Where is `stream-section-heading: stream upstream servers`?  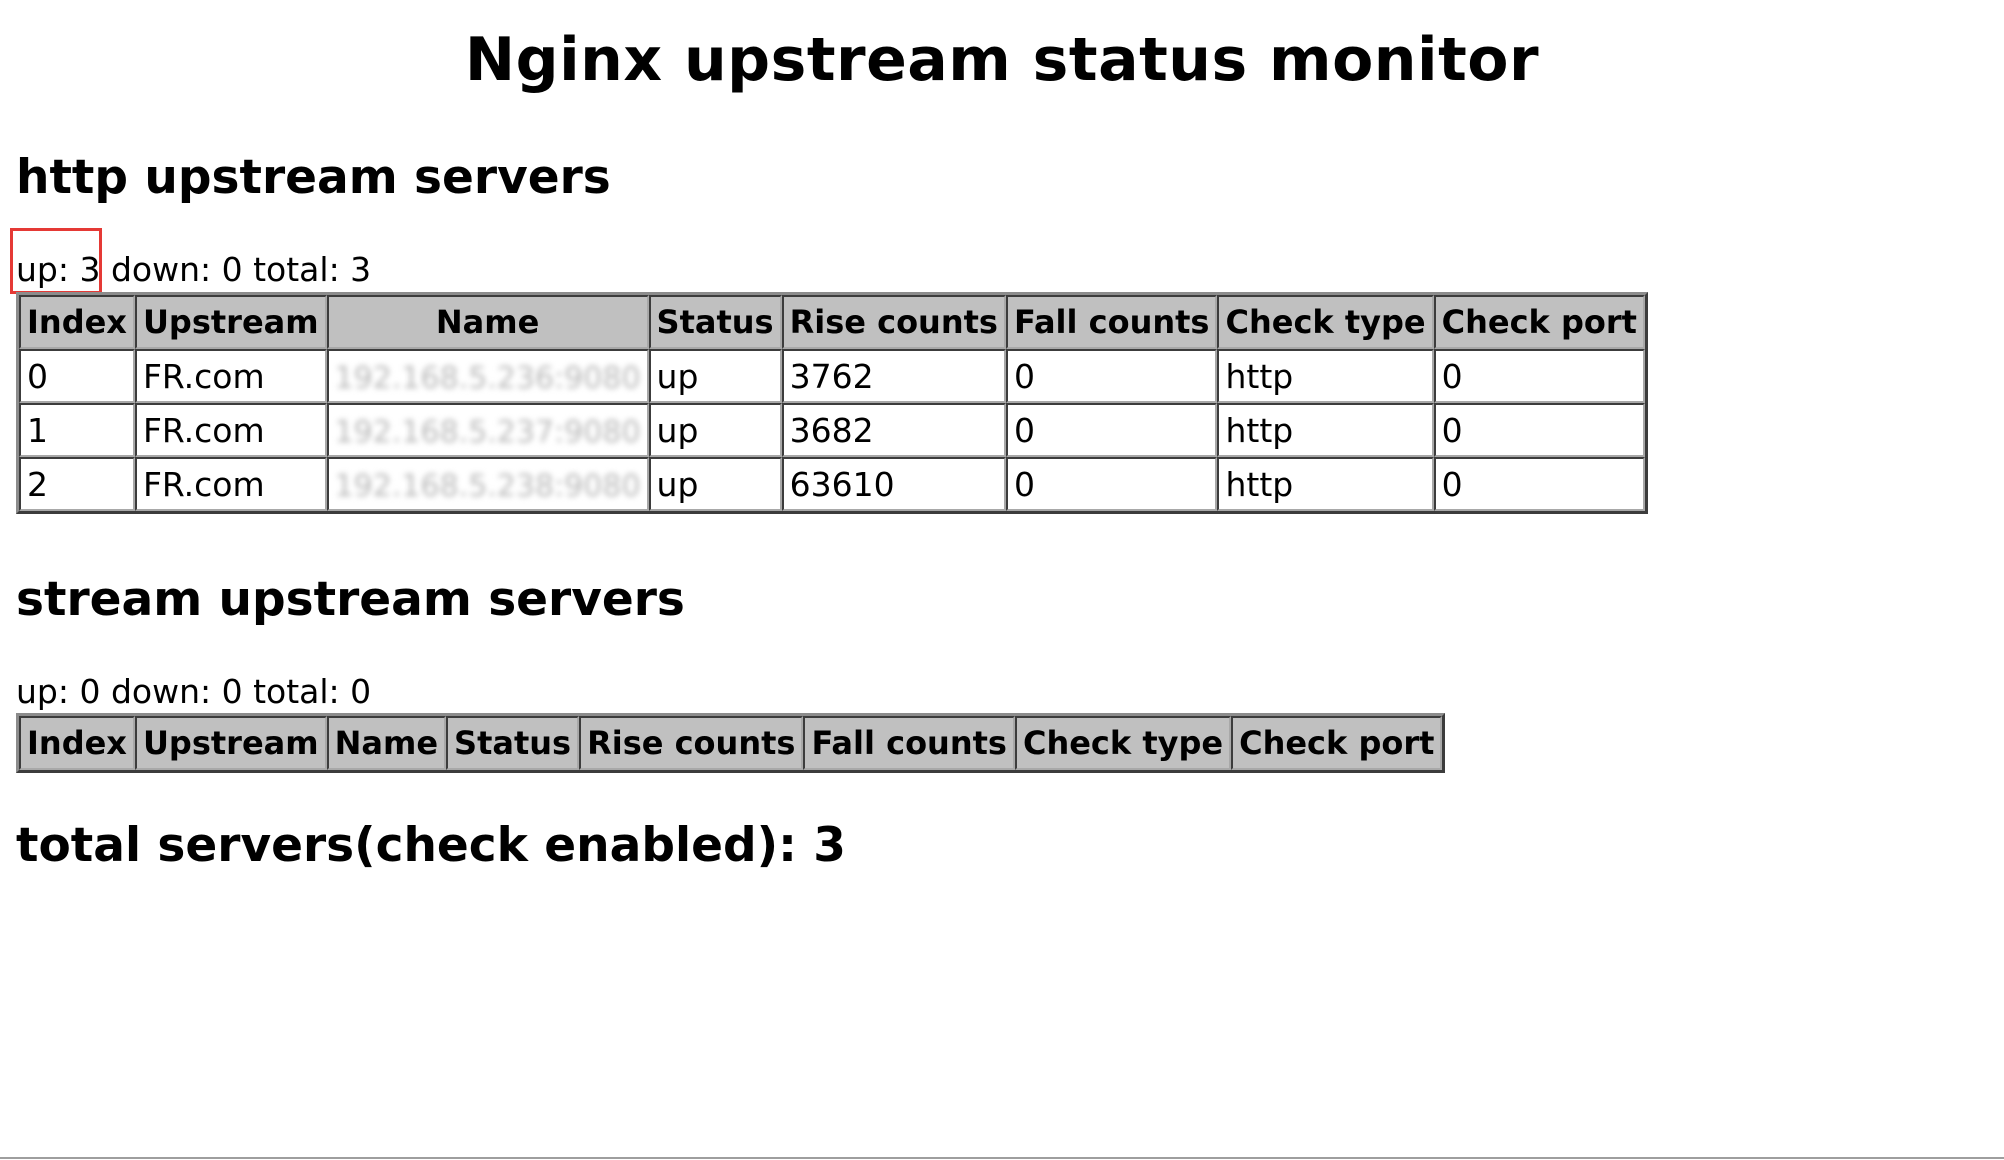 stream-section-heading: stream upstream servers is located at coordinates (350, 599).